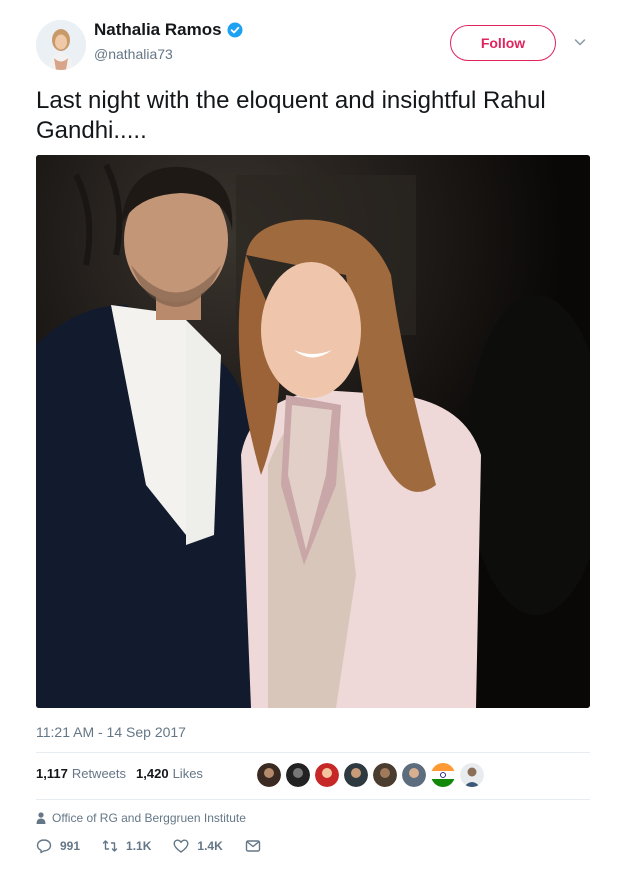 This screenshot has height=872, width=624. Describe the element at coordinates (99, 773) in the screenshot. I see `retweets-label: Retweets` at that location.